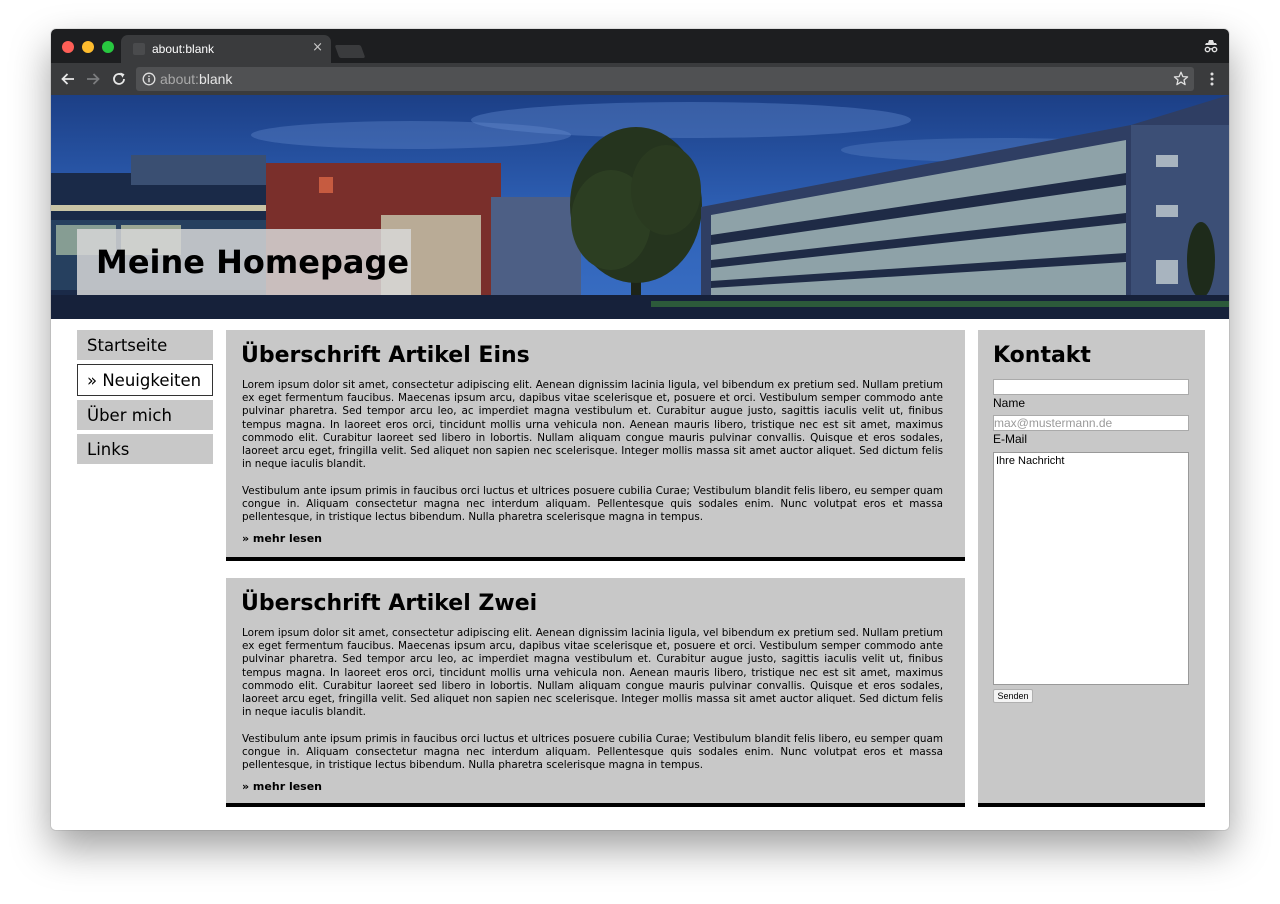  Describe the element at coordinates (665, 79) in the screenshot. I see `address-bar: about:blank` at that location.